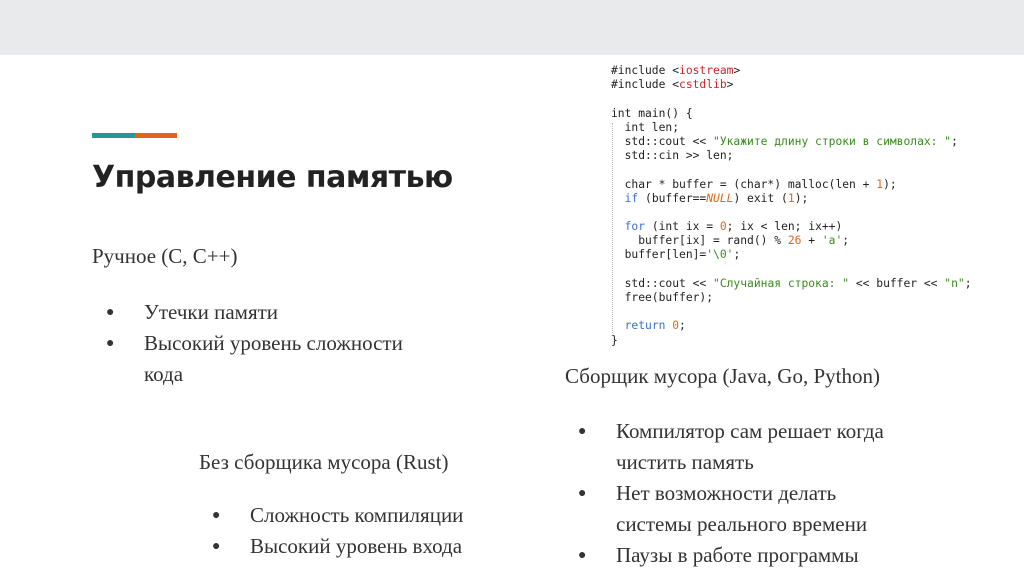  What do you see at coordinates (164, 374) in the screenshot?
I see `list-item-continuation: кода` at bounding box center [164, 374].